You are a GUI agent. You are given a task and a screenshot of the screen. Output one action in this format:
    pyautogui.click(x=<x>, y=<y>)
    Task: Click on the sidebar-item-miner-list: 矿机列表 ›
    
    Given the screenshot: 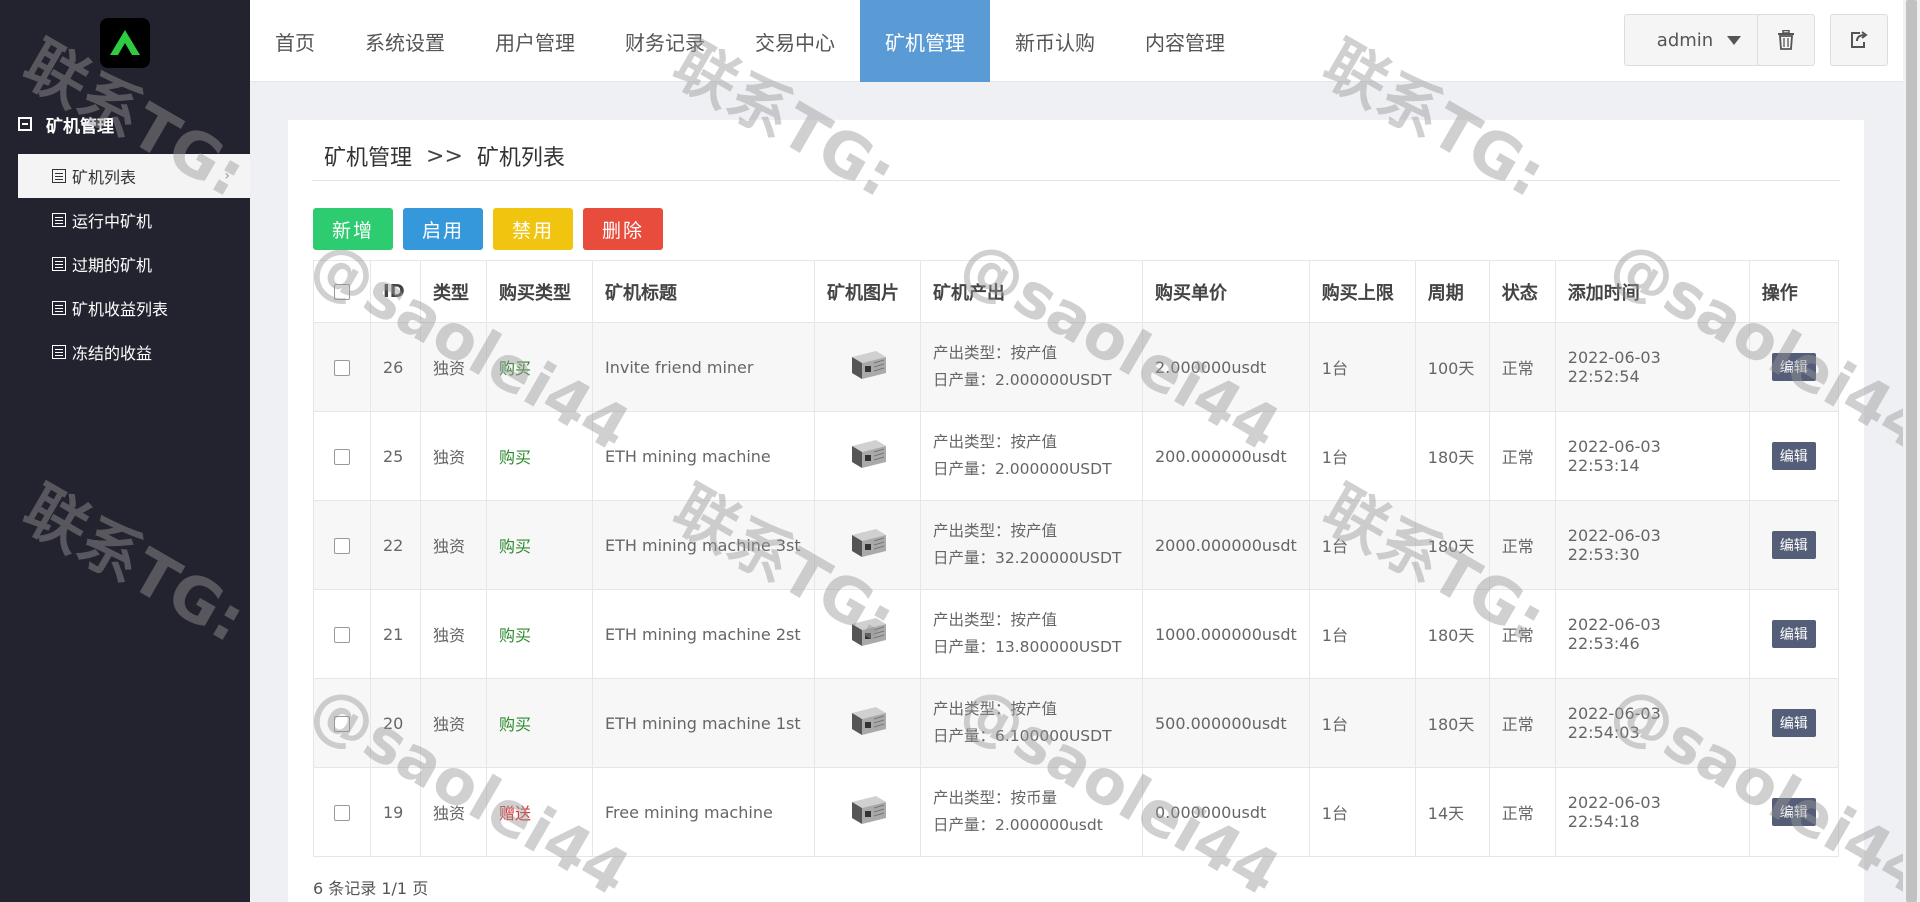 What is the action you would take?
    pyautogui.click(x=134, y=176)
    